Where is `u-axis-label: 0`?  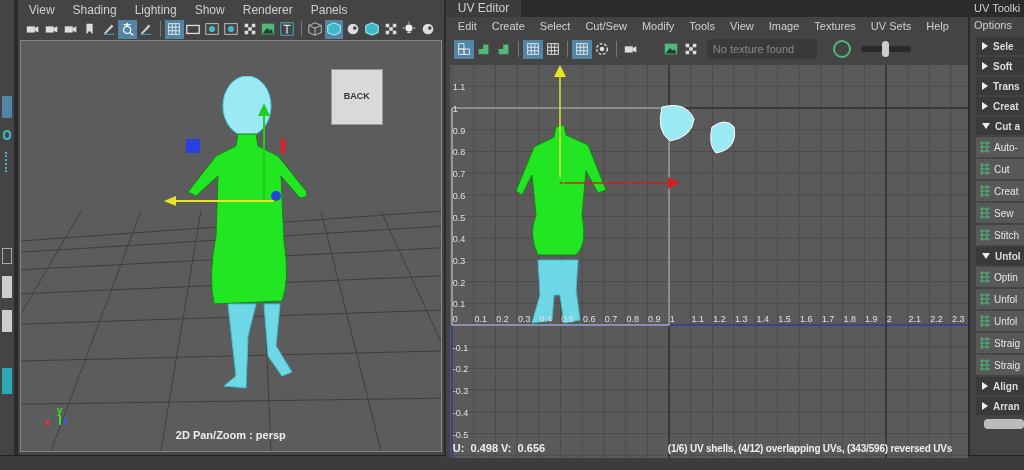 u-axis-label: 0 is located at coordinates (455, 319).